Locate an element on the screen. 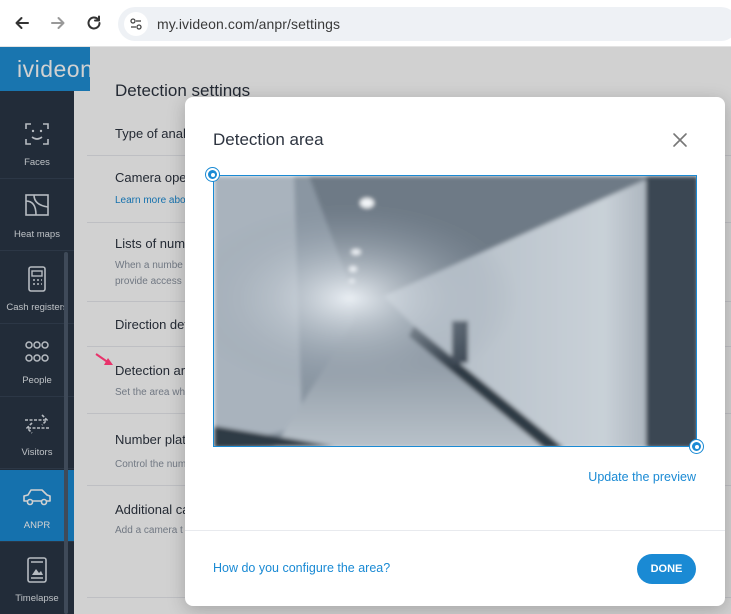  browser-toolbar: my.ivideon.com/anpr/settings is located at coordinates (365, 23).